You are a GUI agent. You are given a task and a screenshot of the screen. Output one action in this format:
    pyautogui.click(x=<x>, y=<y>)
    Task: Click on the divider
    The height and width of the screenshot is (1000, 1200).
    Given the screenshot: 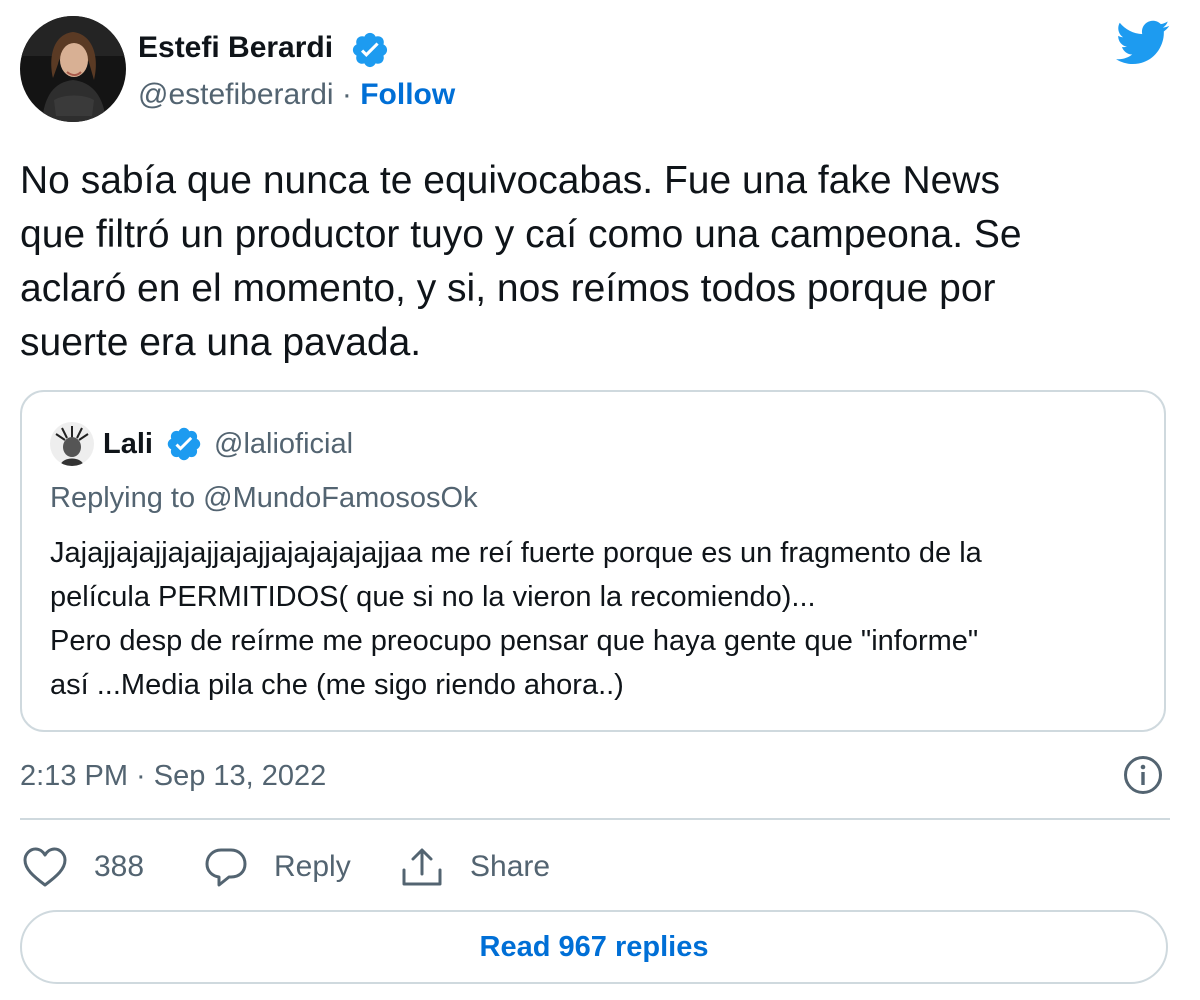 What is the action you would take?
    pyautogui.click(x=595, y=819)
    